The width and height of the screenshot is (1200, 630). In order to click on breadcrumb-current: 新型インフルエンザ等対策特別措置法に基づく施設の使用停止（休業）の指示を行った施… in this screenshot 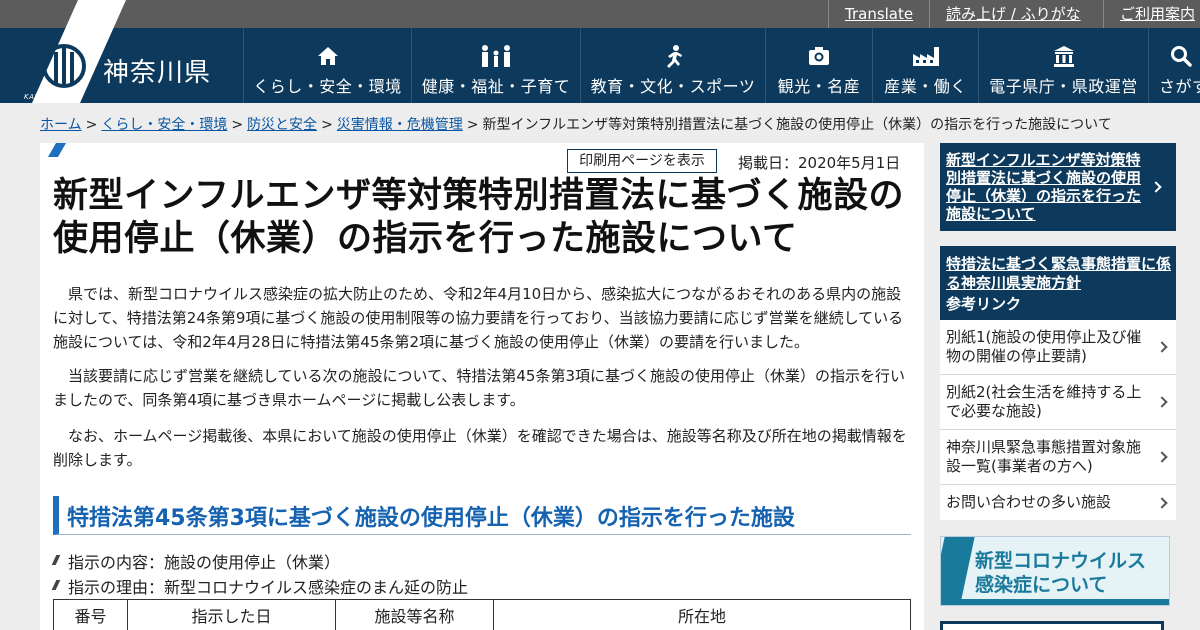, I will do `click(797, 125)`.